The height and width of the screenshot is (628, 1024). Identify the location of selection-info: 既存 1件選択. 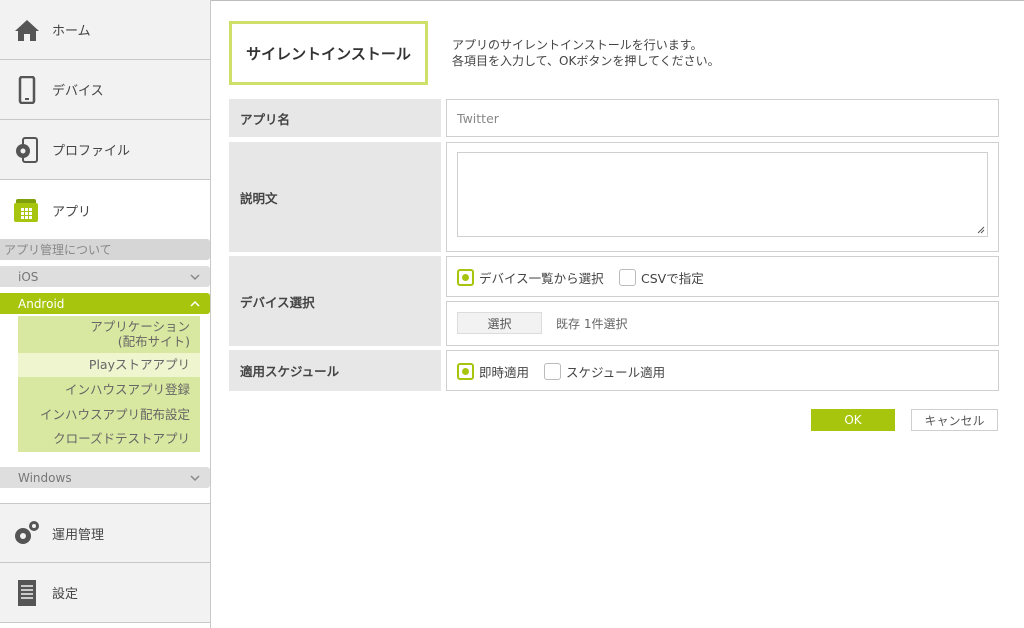
(592, 324).